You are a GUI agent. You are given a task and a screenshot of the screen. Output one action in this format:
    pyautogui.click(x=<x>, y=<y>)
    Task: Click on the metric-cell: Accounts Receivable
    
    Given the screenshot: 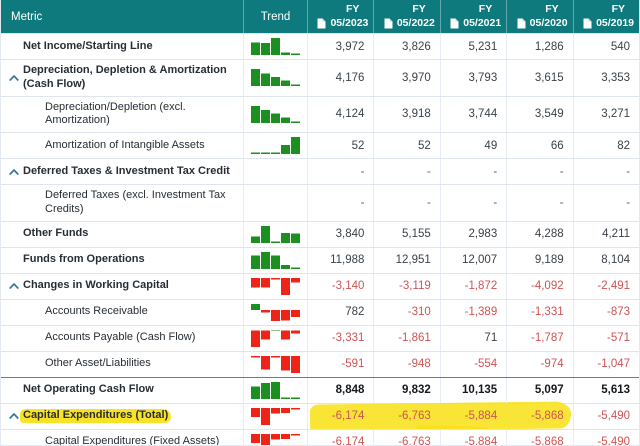 What is the action you would take?
    pyautogui.click(x=122, y=312)
    